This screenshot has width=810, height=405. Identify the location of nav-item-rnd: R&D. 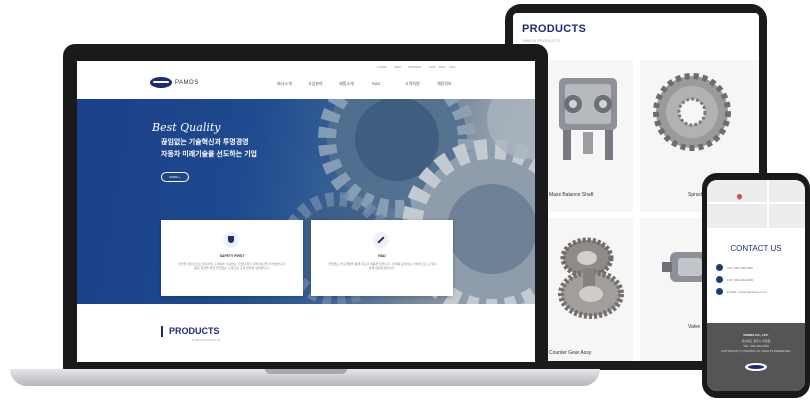
(376, 83).